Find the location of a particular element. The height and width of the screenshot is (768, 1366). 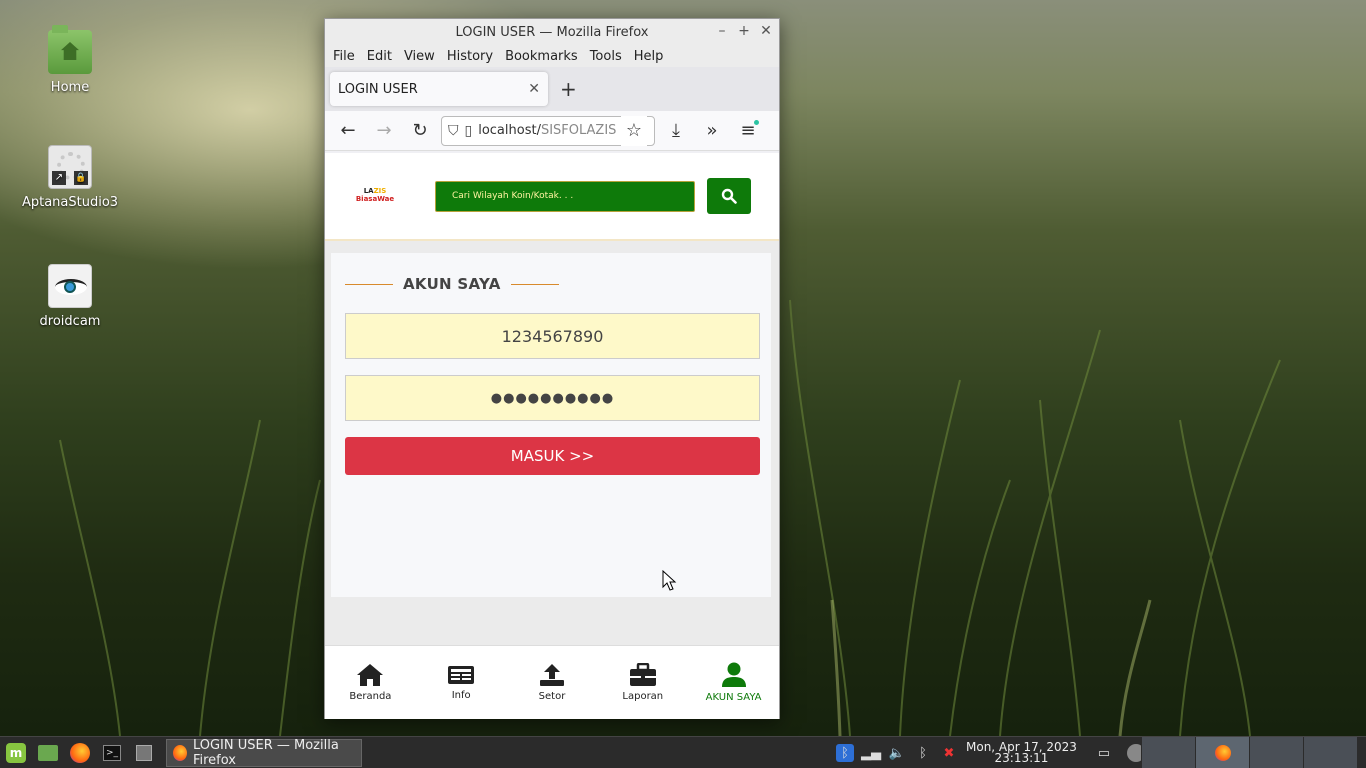

volume-icon: 🔈 is located at coordinates (897, 753).